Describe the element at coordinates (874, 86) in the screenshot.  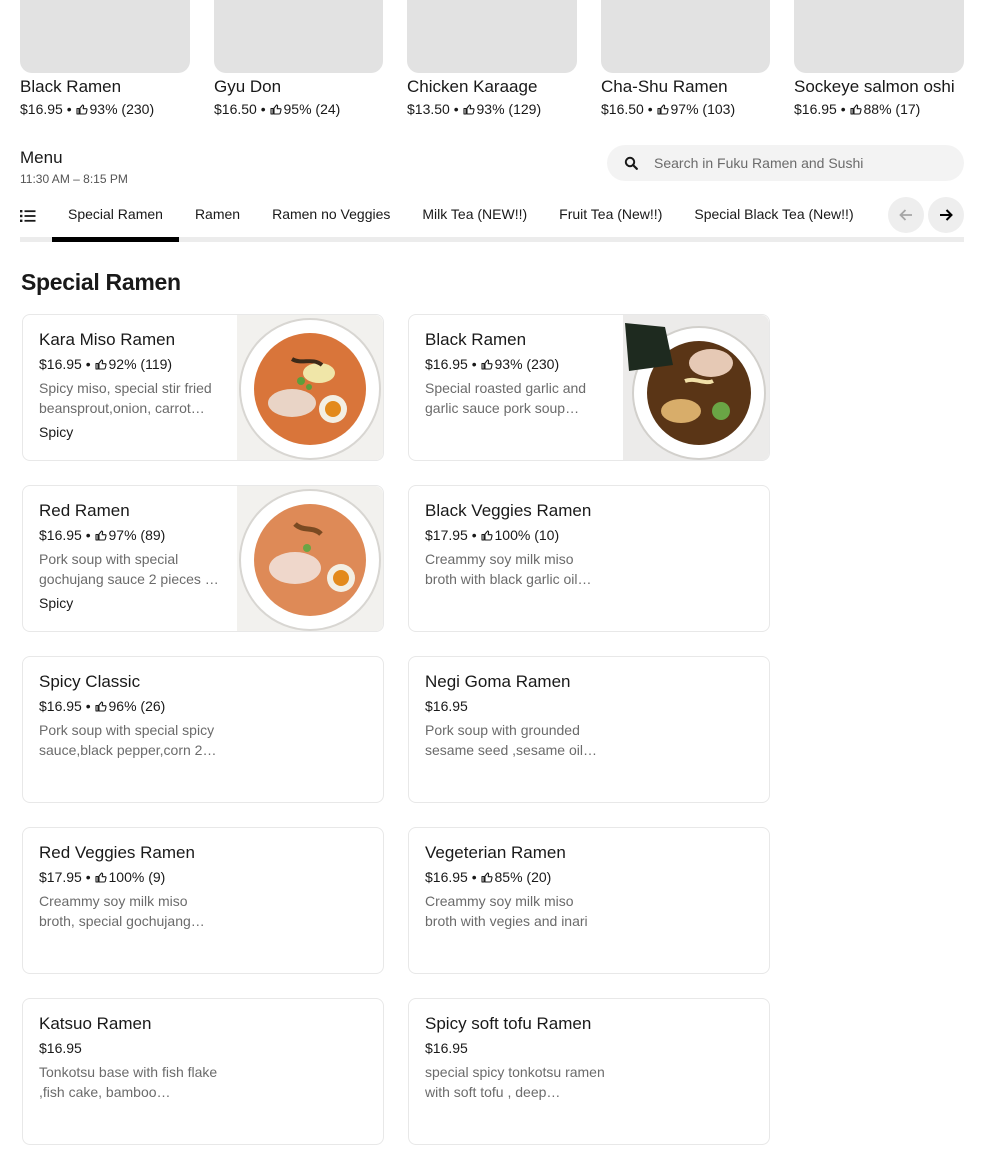
I see `featured-item-name: Sockeye salmon oshi` at that location.